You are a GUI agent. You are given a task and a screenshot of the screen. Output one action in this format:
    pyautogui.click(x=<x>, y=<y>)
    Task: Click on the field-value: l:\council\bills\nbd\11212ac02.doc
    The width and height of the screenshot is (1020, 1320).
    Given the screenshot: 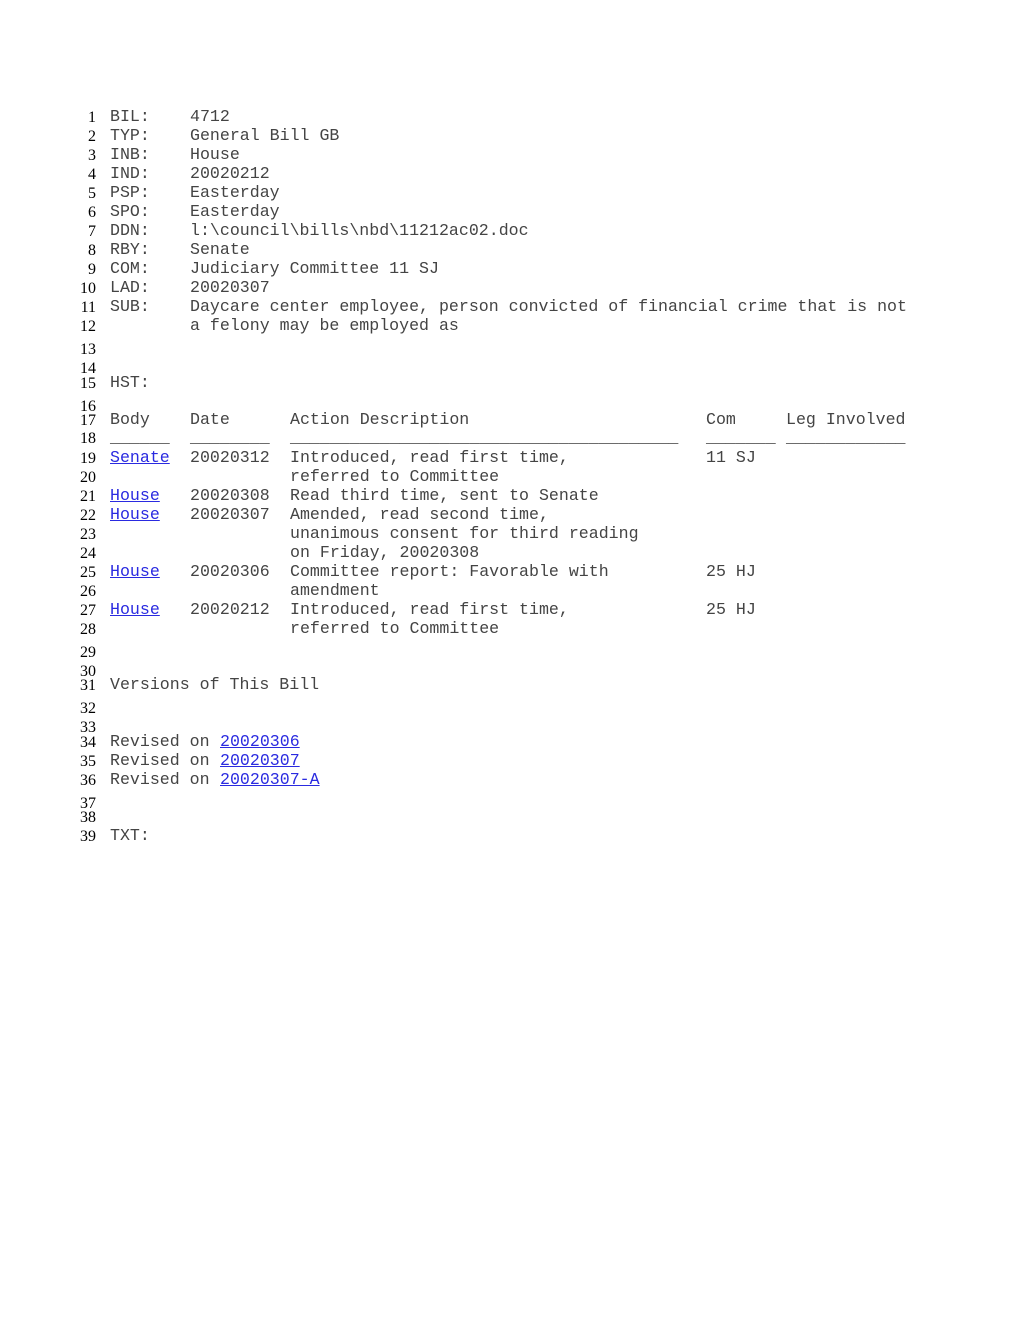 What is the action you would take?
    pyautogui.click(x=359, y=230)
    